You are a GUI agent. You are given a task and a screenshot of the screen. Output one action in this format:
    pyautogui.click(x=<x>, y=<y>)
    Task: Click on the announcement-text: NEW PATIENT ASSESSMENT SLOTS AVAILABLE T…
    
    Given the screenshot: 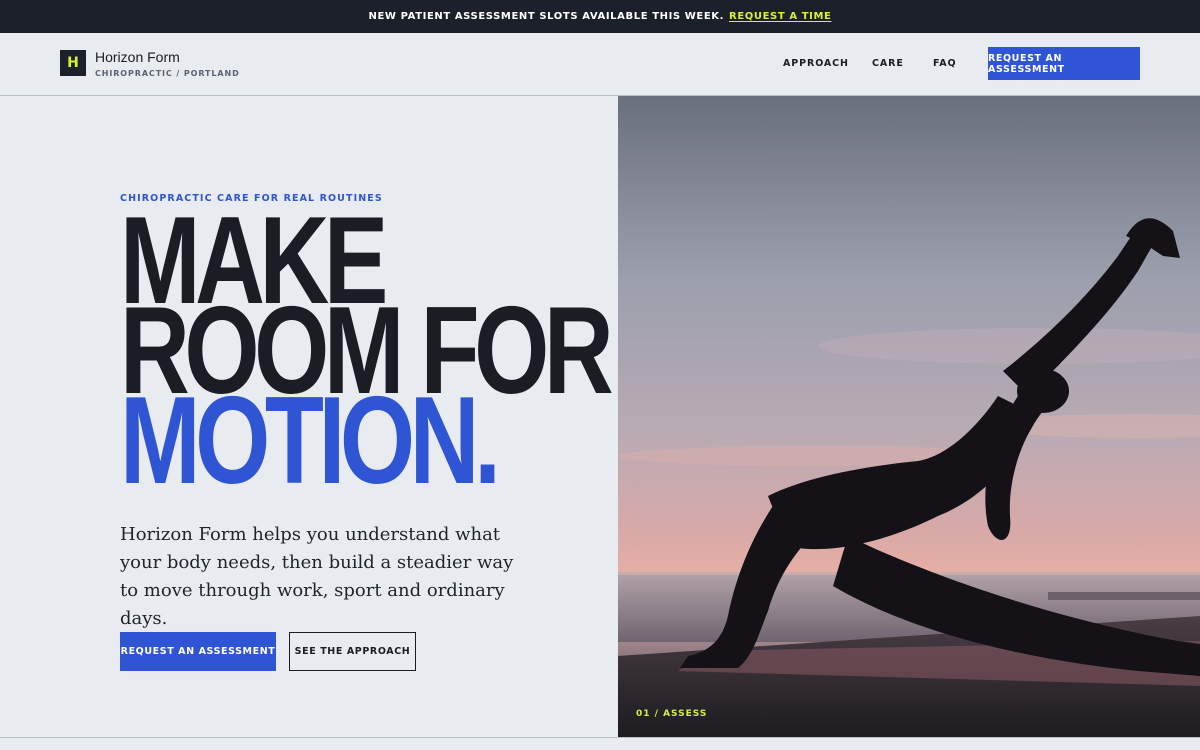 What is the action you would take?
    pyautogui.click(x=546, y=16)
    